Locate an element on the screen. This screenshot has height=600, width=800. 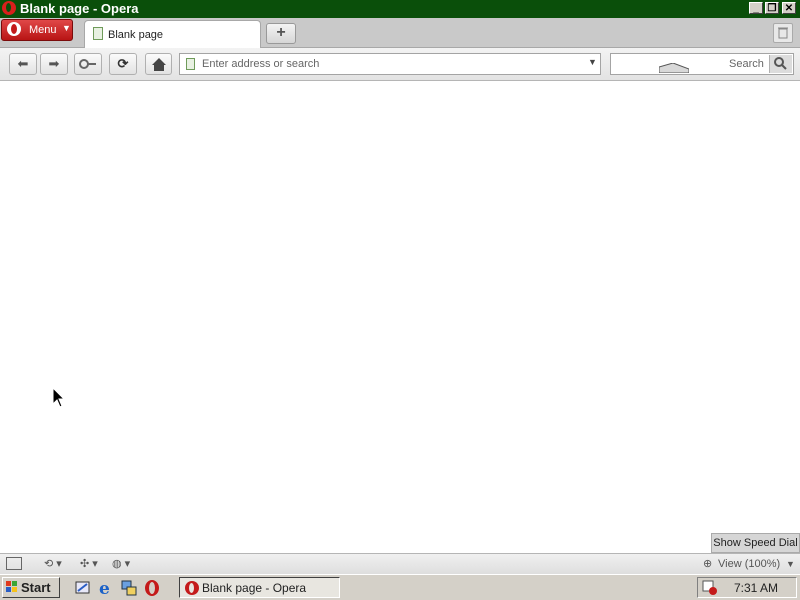
search-engine-icon is located at coordinates (674, 68).